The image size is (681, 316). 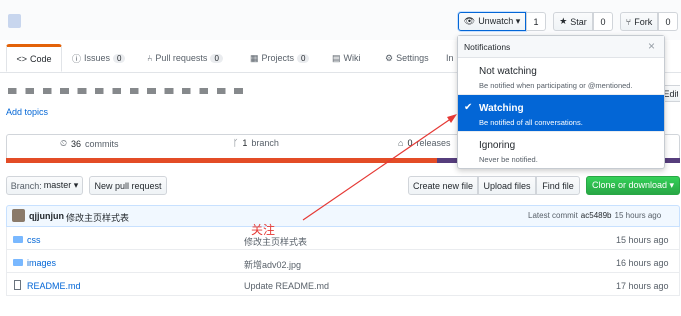 What do you see at coordinates (263, 230) in the screenshot?
I see `annotation-label: 关注` at bounding box center [263, 230].